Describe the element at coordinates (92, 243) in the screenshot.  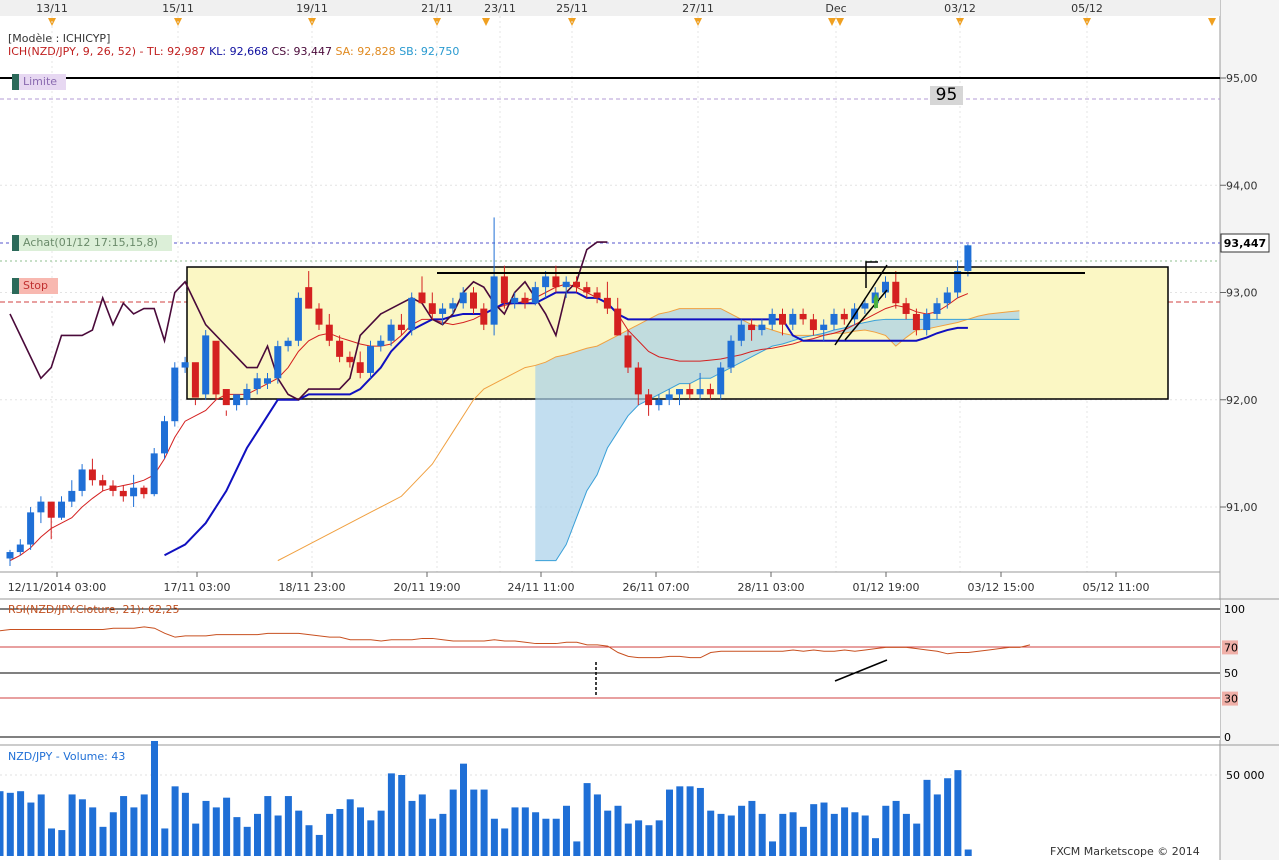
I see `buy-order-tag: Achat(01/12 17:15,15,8)` at that location.